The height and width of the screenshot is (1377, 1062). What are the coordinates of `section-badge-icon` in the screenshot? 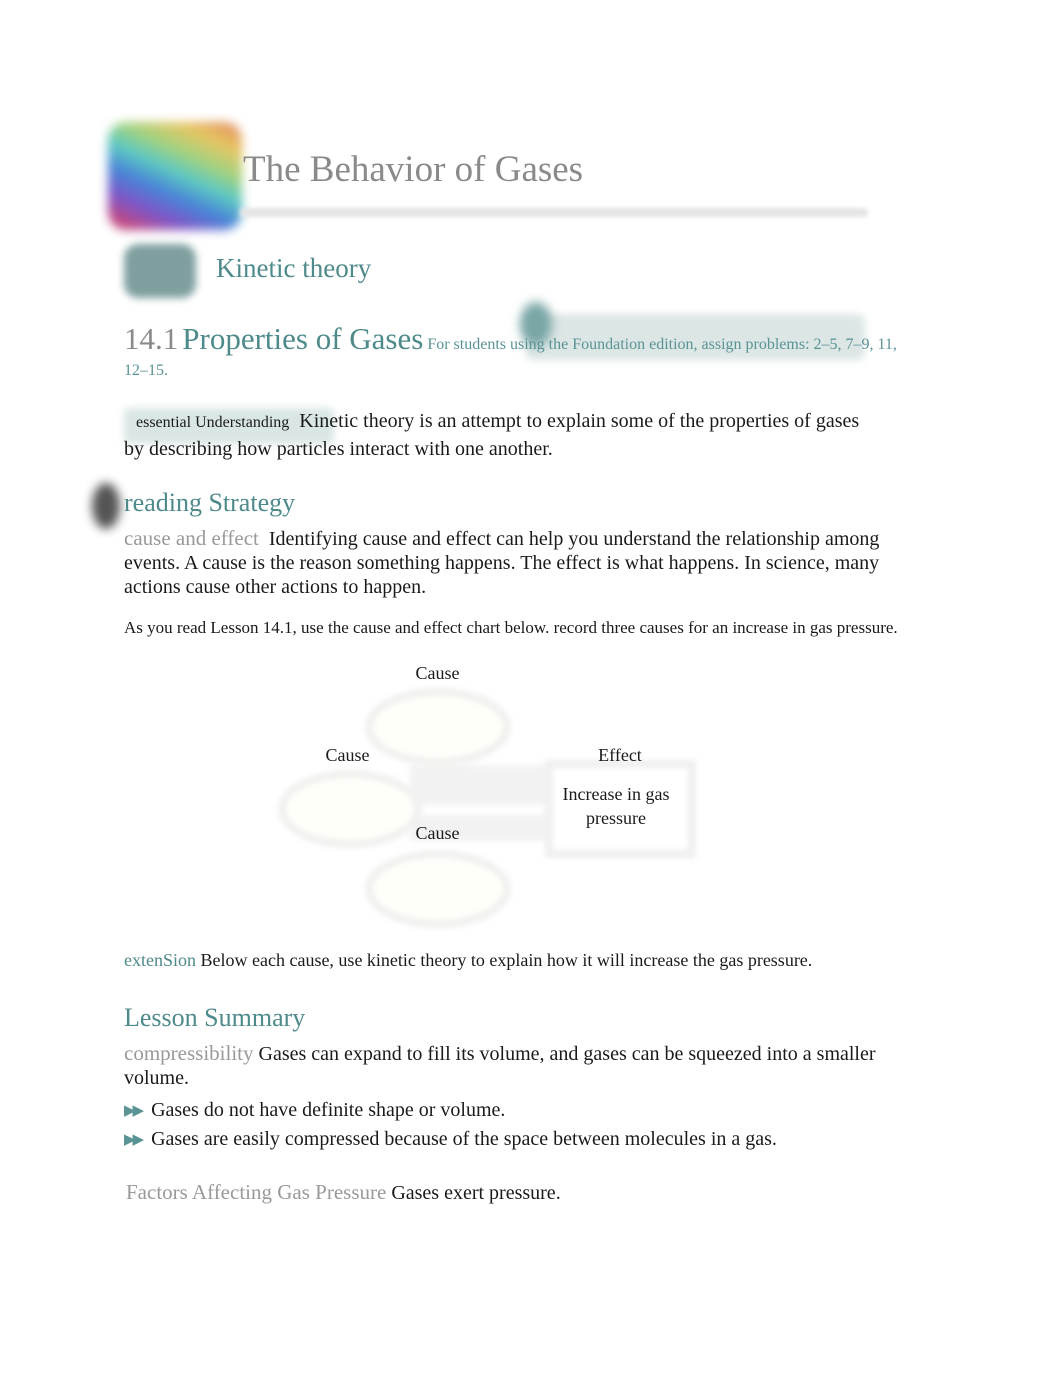 It's located at (160, 271).